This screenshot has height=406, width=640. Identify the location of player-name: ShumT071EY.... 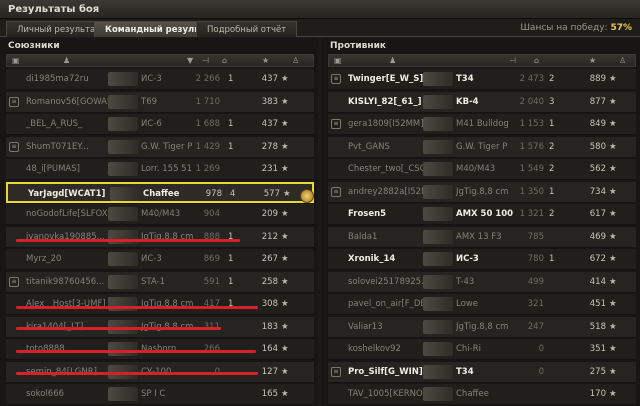
(57, 146).